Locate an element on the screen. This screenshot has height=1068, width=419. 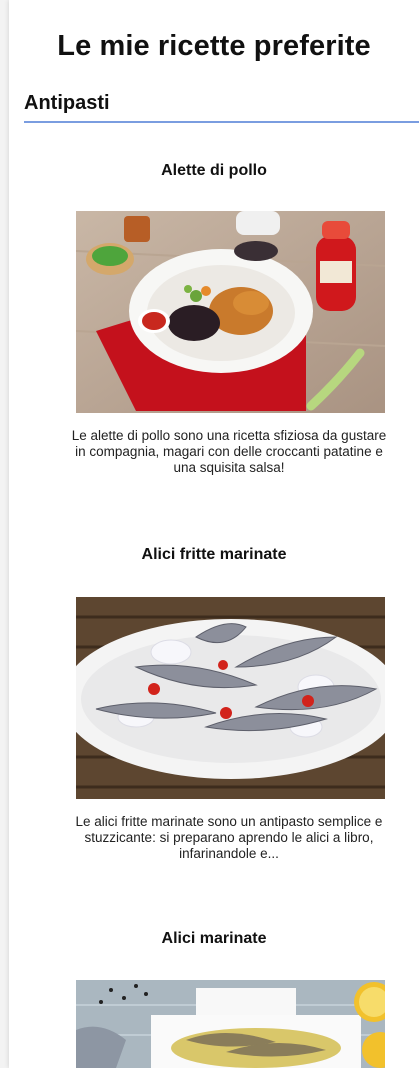
recipe-title: Alici fritte marinate is located at coordinates (214, 555).